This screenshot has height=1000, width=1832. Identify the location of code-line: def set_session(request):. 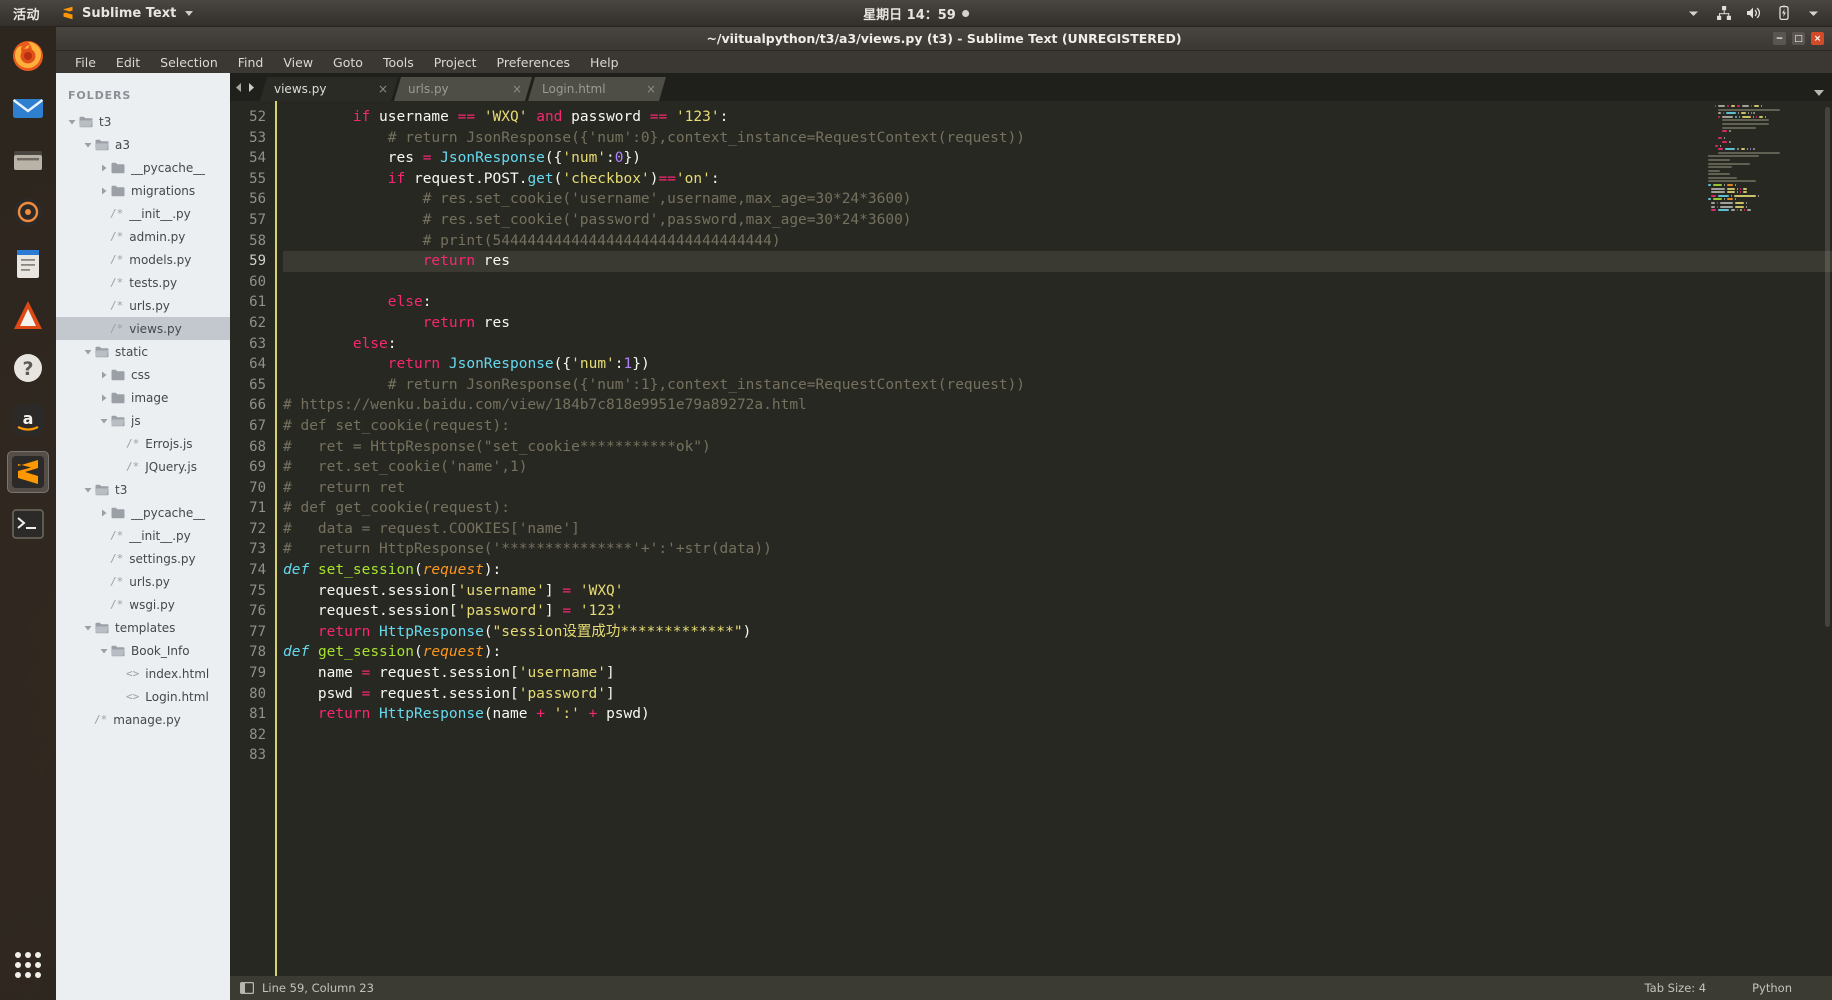
(1057, 570).